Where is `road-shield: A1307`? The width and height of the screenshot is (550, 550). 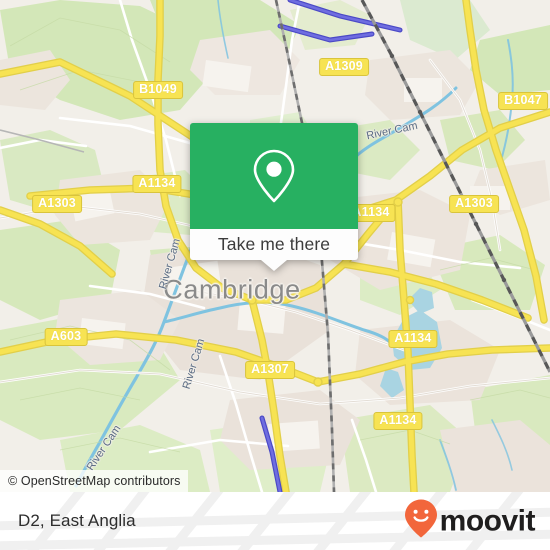
road-shield: A1307 is located at coordinates (270, 370).